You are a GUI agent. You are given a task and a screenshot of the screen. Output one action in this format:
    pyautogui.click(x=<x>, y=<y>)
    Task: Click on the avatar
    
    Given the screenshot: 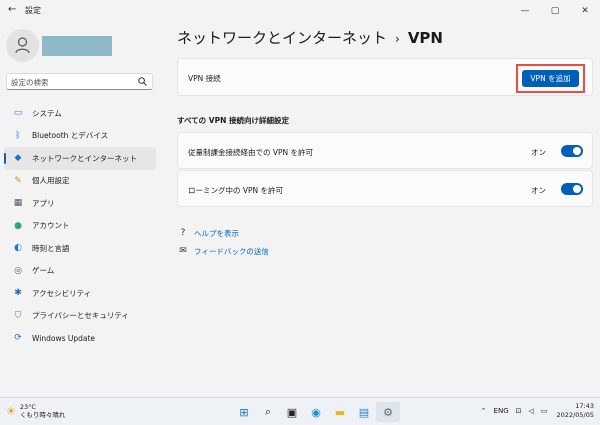 What is the action you would take?
    pyautogui.click(x=22, y=45)
    